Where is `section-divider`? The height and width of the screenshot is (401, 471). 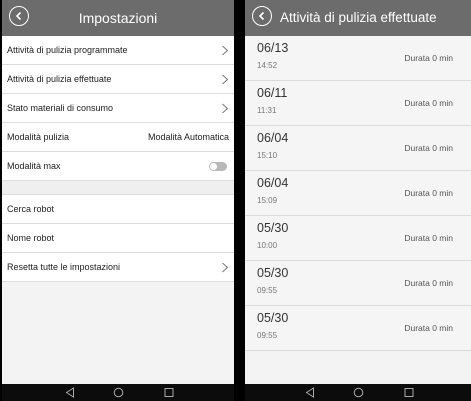
section-divider is located at coordinates (118, 188).